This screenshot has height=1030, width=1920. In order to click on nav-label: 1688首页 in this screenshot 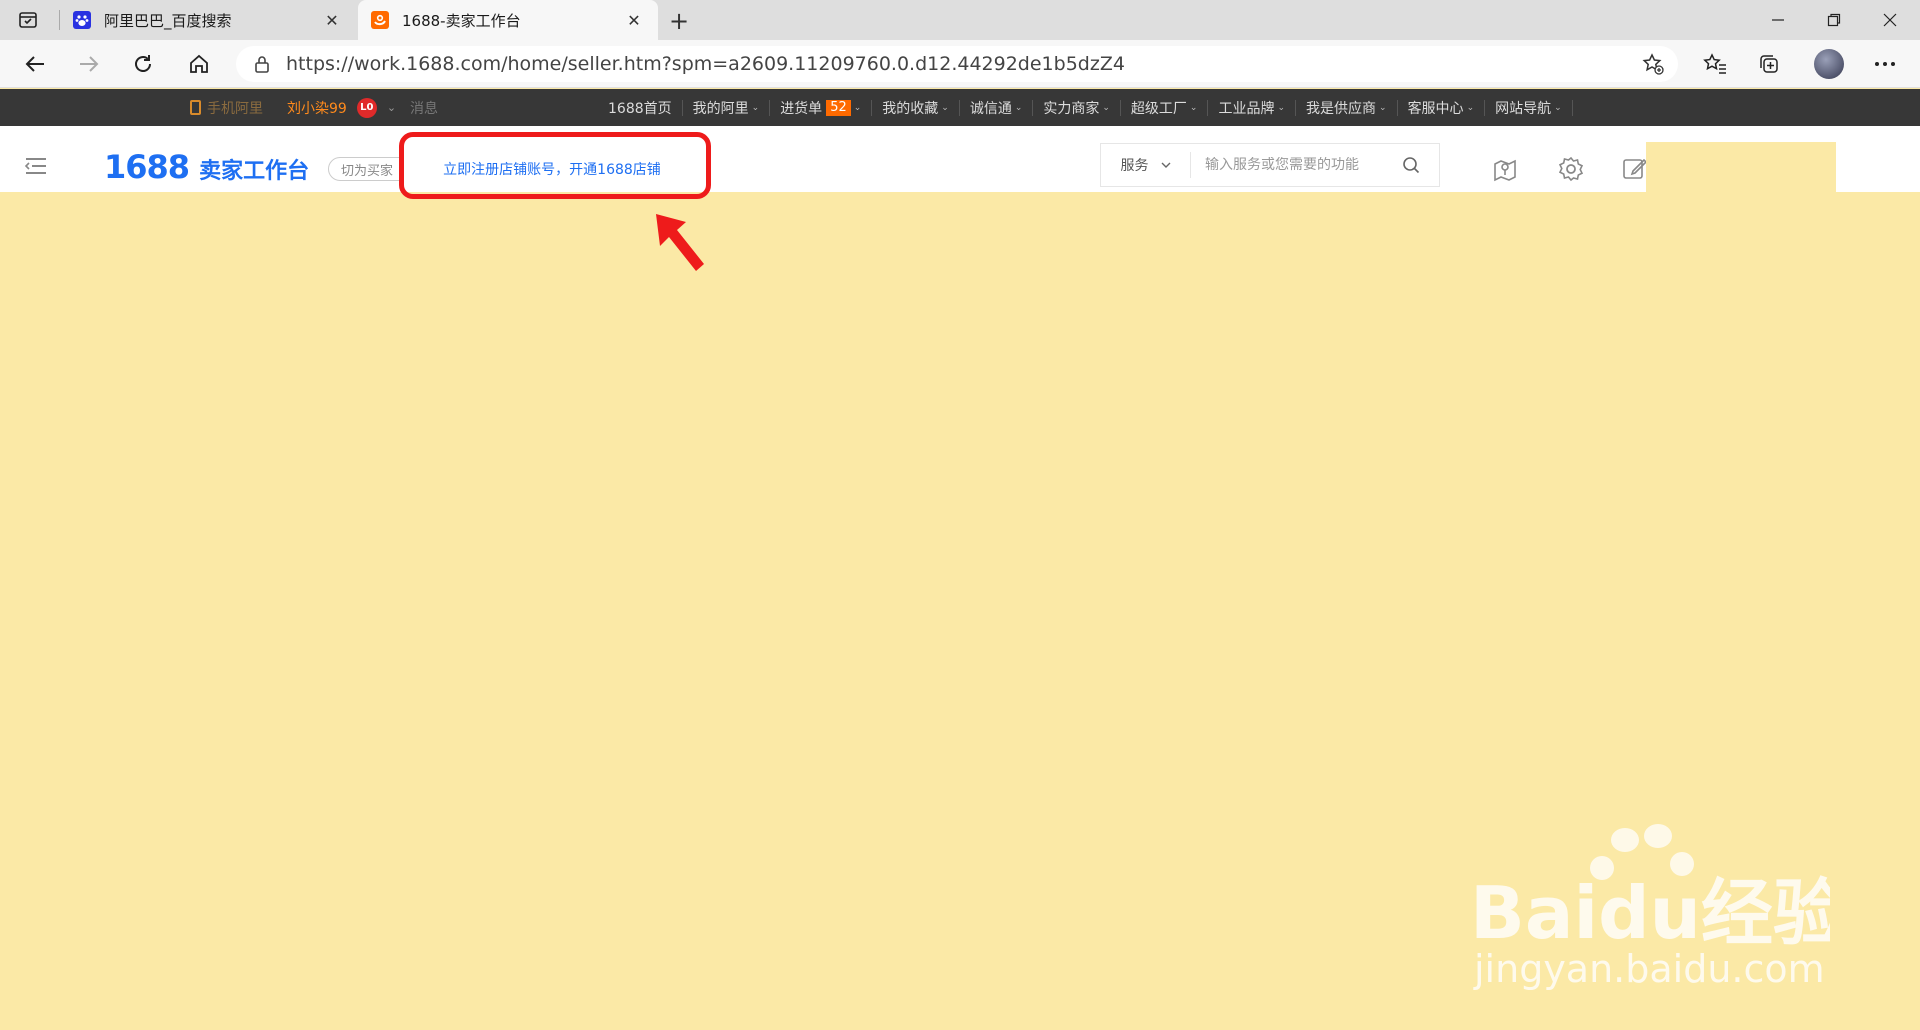, I will do `click(640, 108)`.